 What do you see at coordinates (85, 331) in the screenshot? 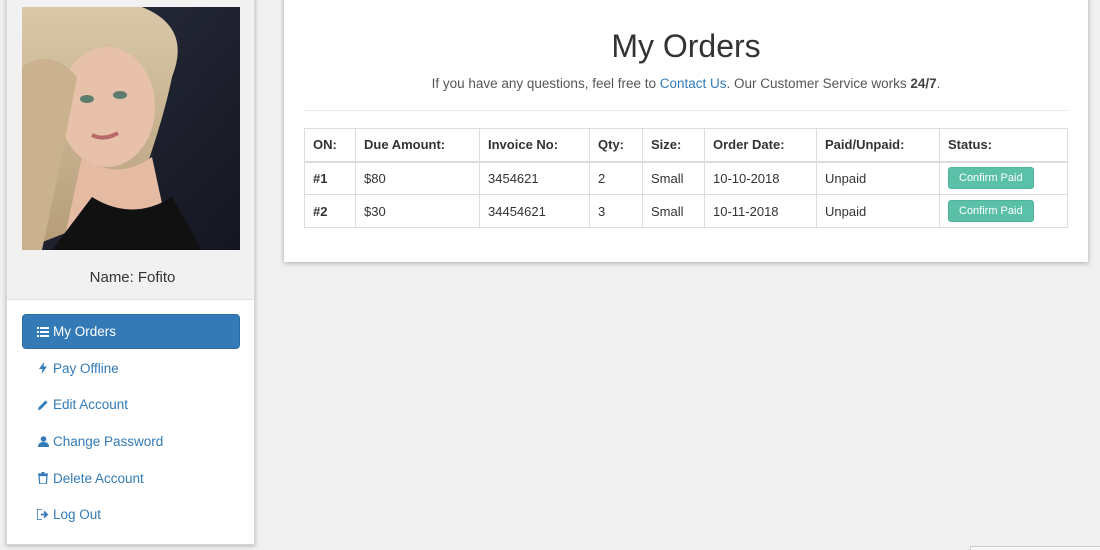
I see `sidebar-item-label: My Orders` at bounding box center [85, 331].